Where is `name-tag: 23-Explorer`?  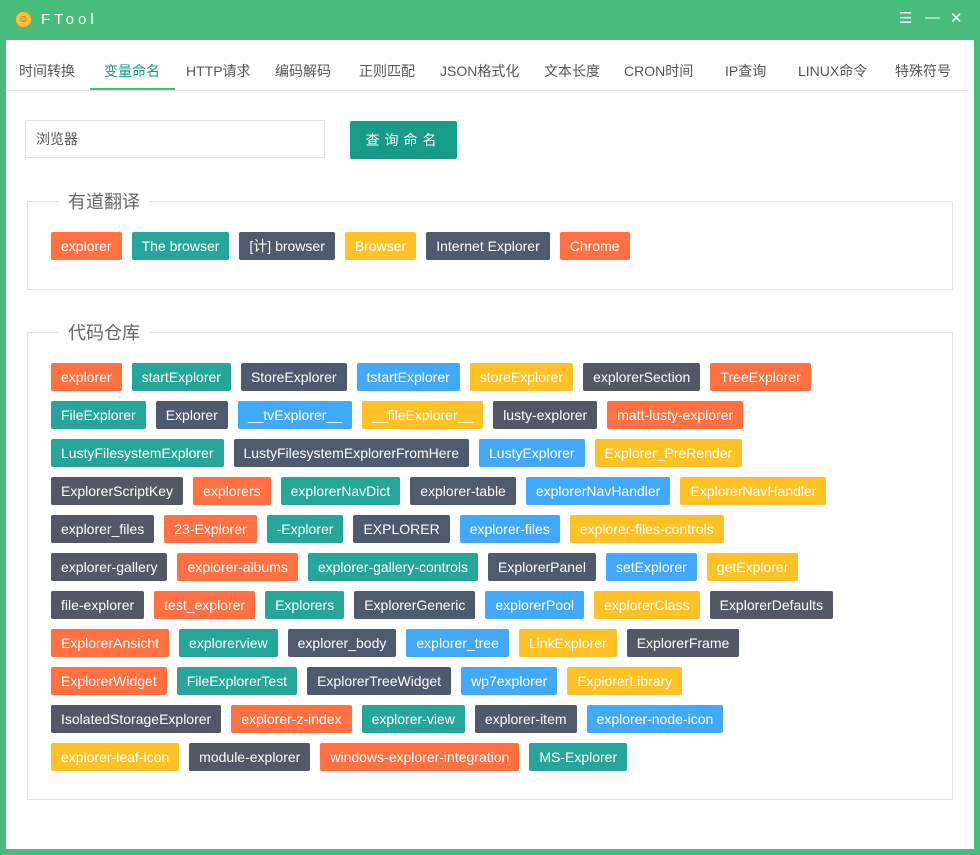 name-tag: 23-Explorer is located at coordinates (210, 529).